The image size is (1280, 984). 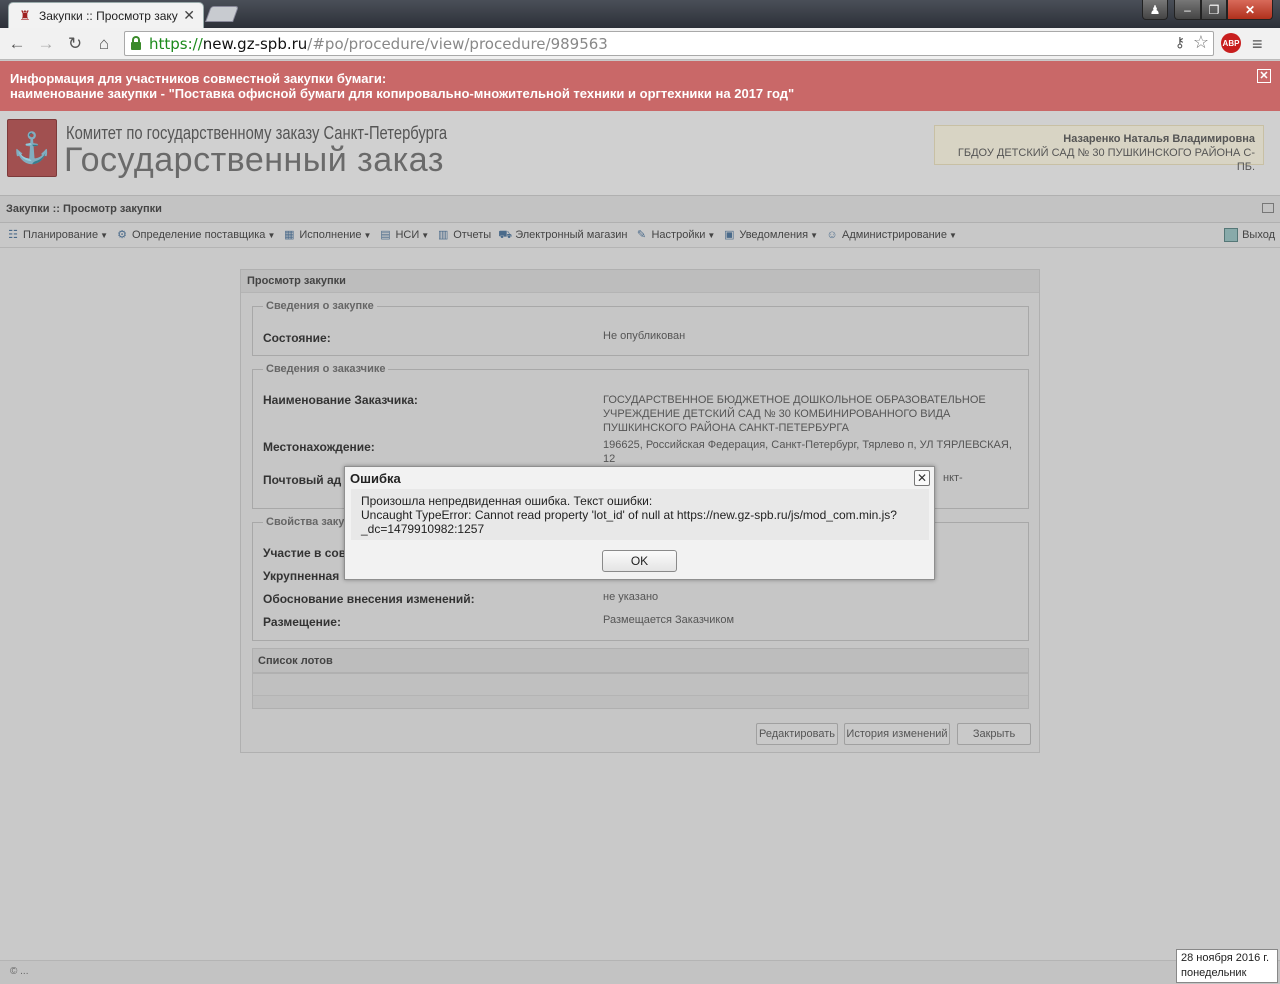 What do you see at coordinates (32, 148) in the screenshot?
I see `coat-of-arms-logo: ⚓` at bounding box center [32, 148].